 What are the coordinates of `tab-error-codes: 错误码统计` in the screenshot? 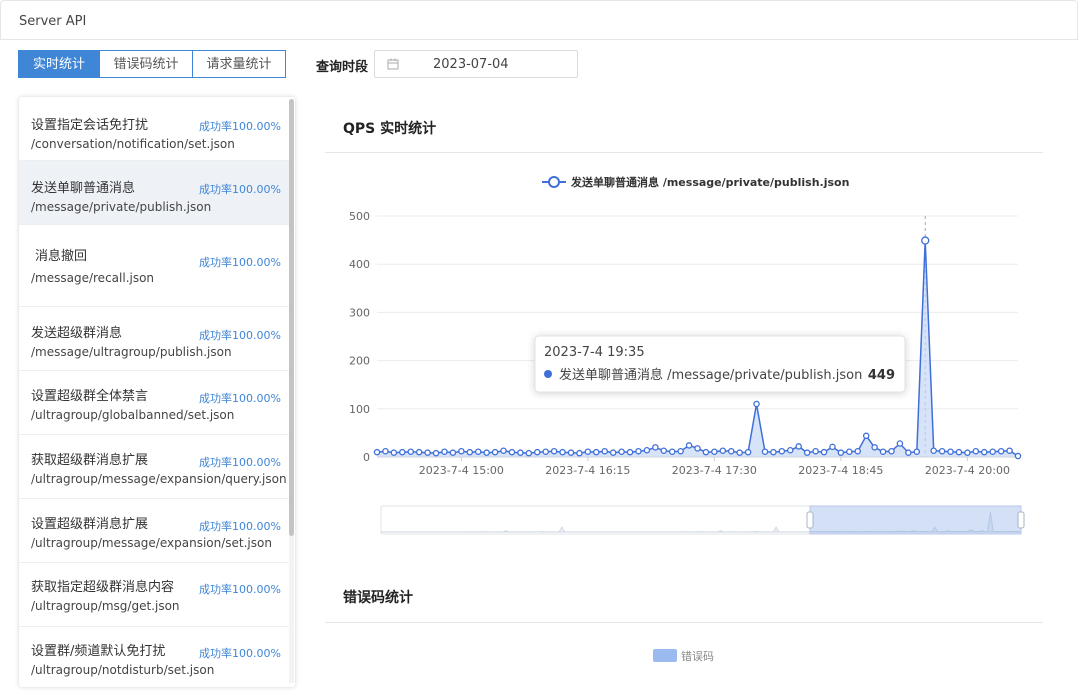 It's located at (146, 64).